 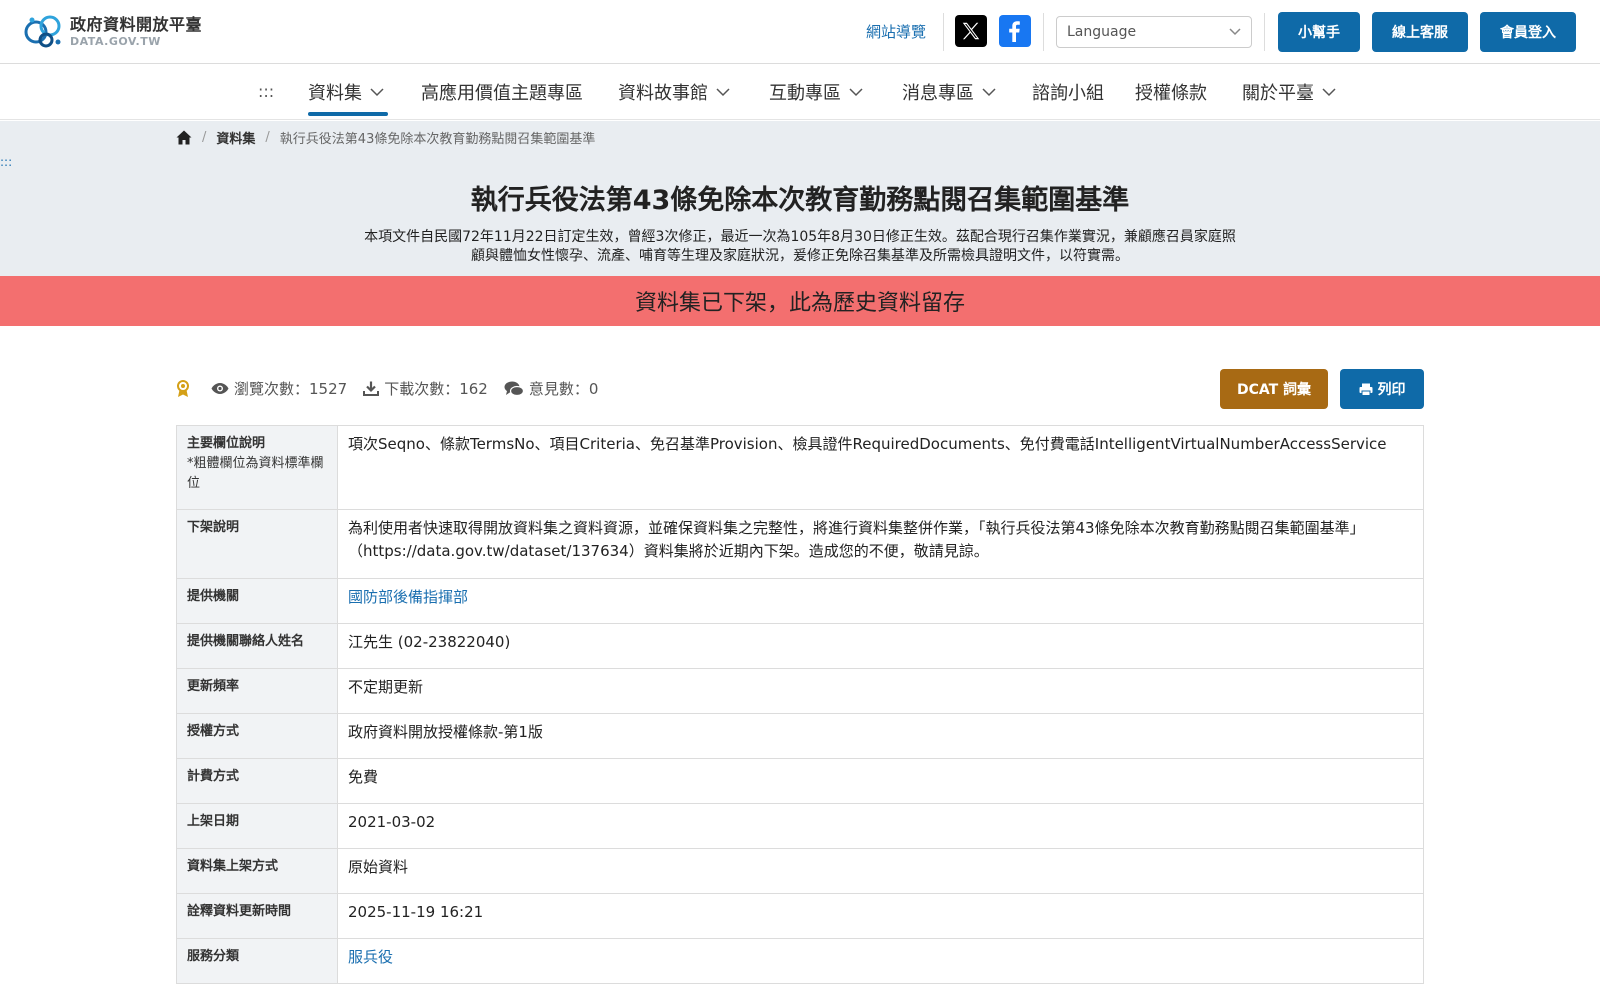 I want to click on nav-item-label: 授權條款, so click(x=1171, y=93).